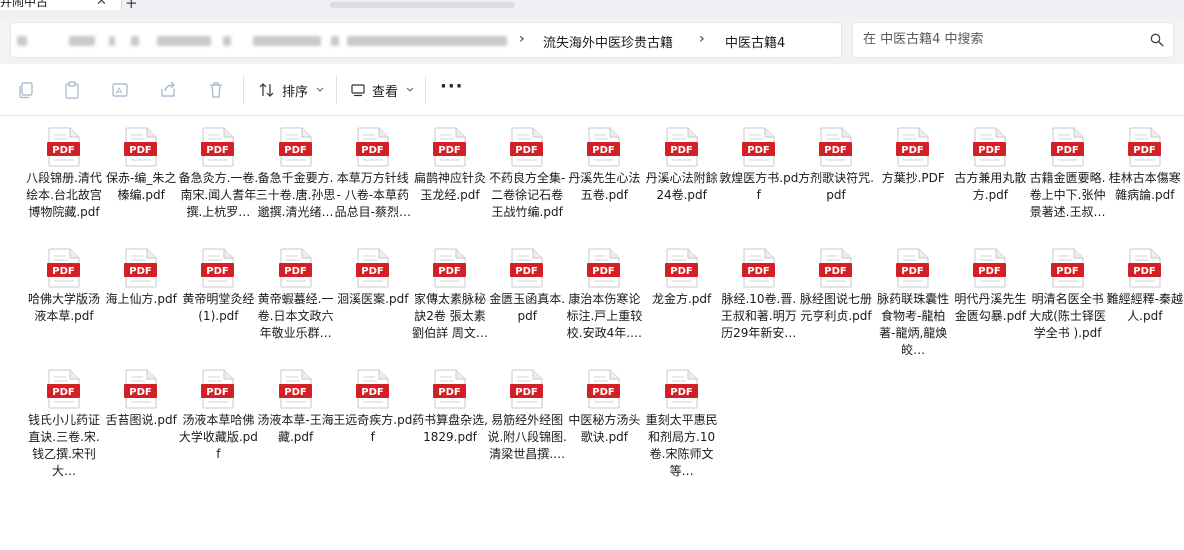 This screenshot has width=1184, height=550. What do you see at coordinates (759, 165) in the screenshot?
I see `file-item: PDF 敦煌医方书.pdf` at bounding box center [759, 165].